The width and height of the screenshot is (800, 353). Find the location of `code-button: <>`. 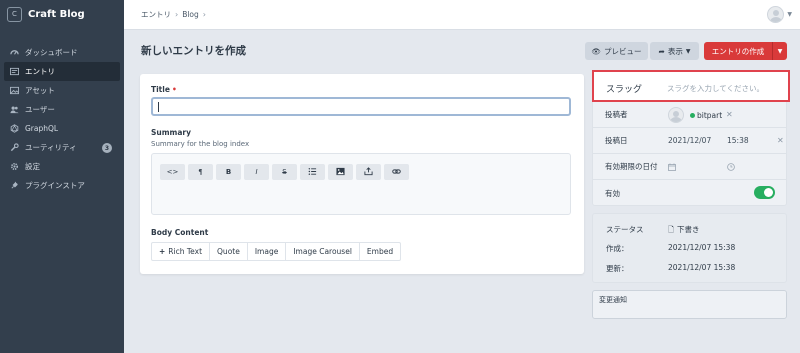

code-button: <> is located at coordinates (172, 172).